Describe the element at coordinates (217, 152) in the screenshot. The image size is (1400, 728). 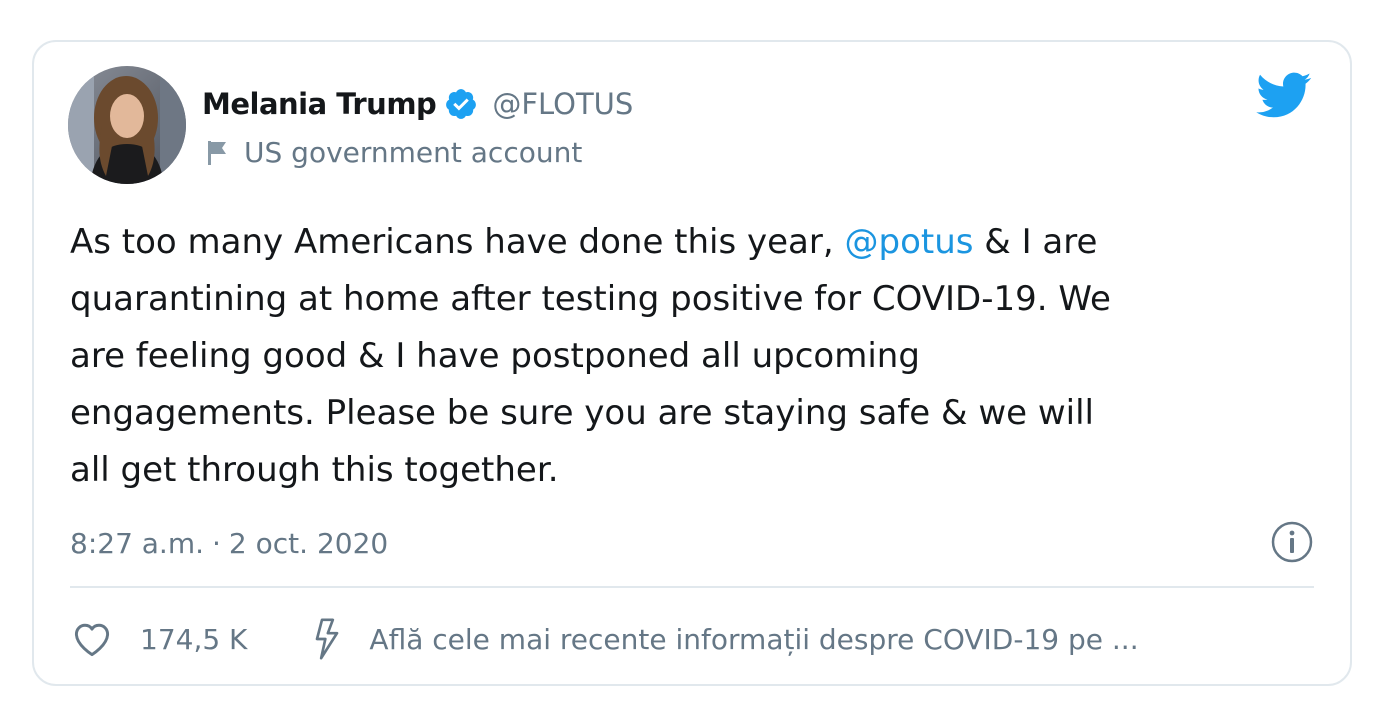
I see `flag-icon` at that location.